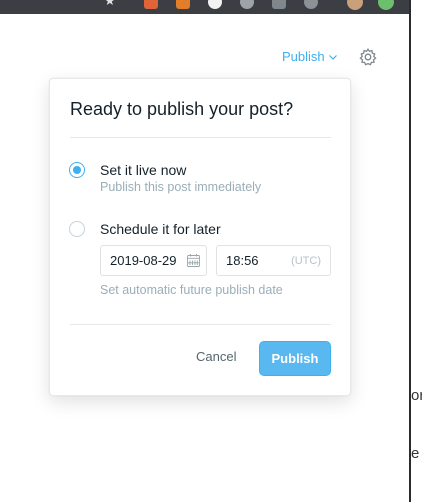  Describe the element at coordinates (77, 170) in the screenshot. I see `radio-set-live-now` at that location.